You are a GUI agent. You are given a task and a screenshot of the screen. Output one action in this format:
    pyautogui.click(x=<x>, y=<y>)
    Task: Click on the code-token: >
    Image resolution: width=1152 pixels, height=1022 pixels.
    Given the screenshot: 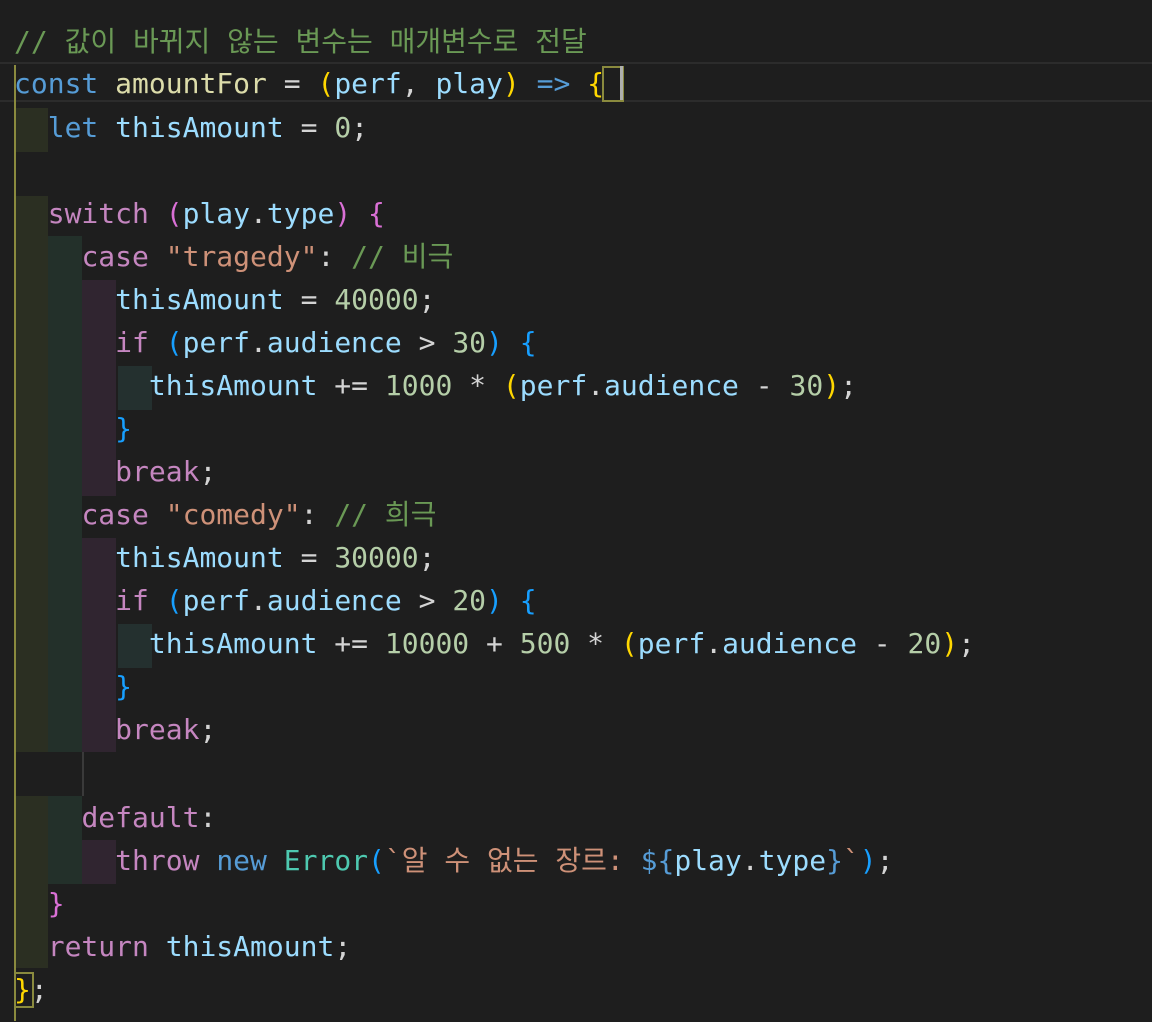 What is the action you would take?
    pyautogui.click(x=427, y=342)
    